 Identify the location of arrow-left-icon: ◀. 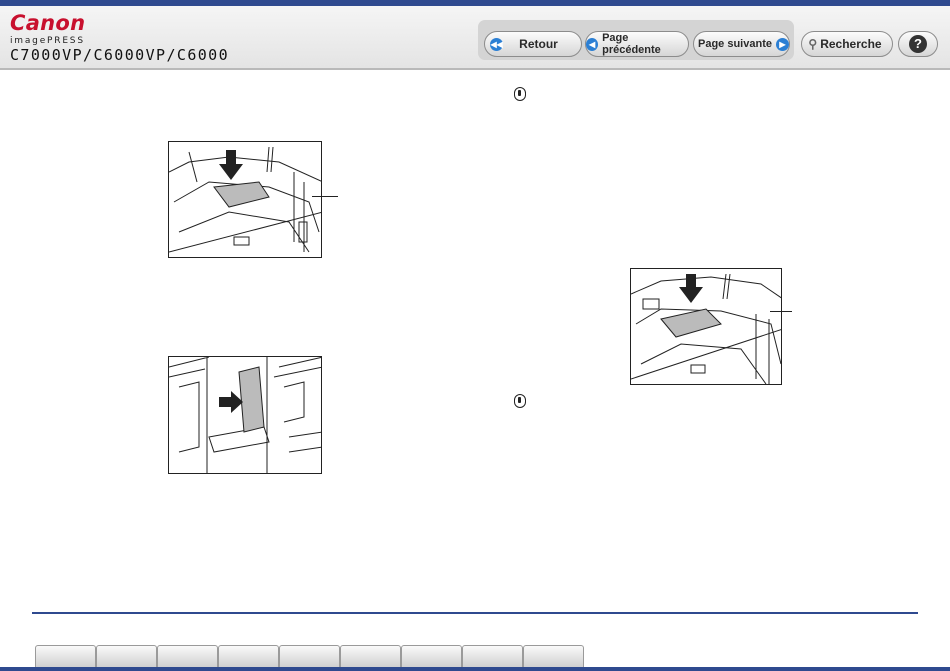
(592, 44).